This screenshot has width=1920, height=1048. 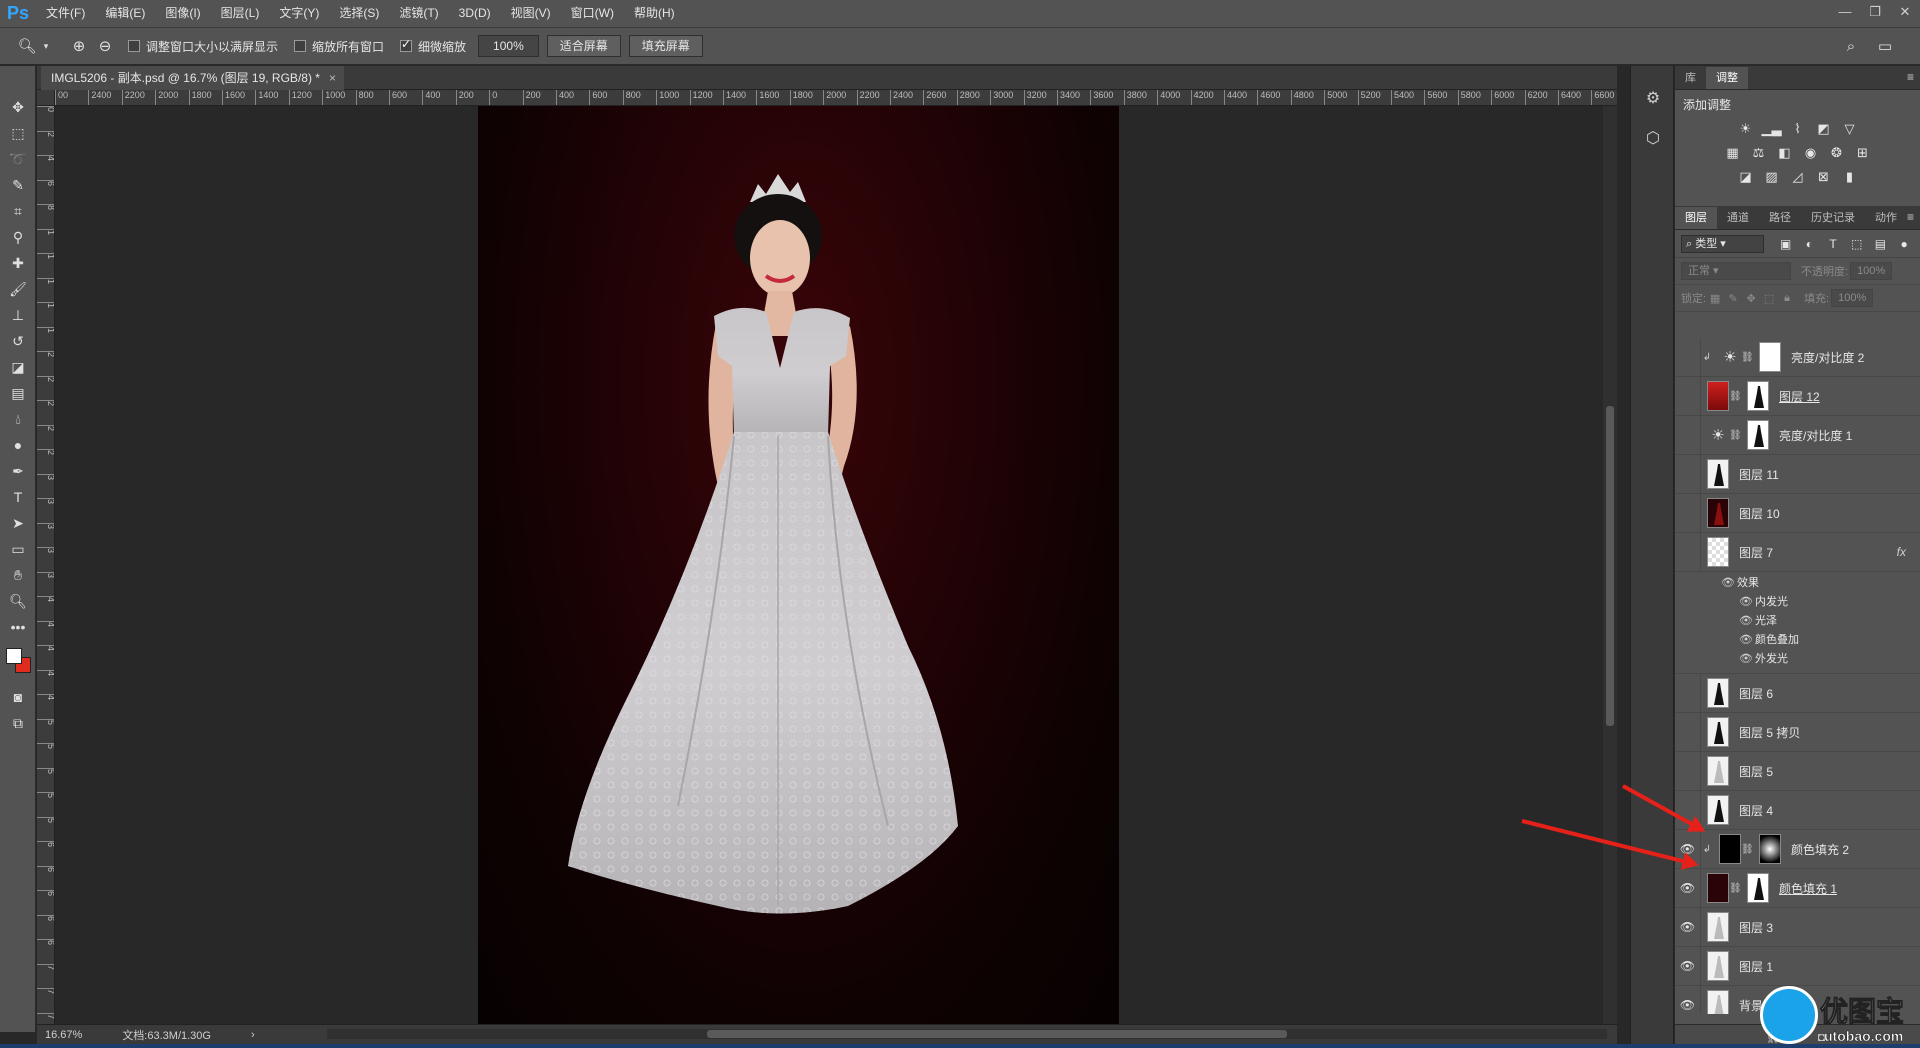 I want to click on invert-icon: ◪, so click(x=1746, y=177).